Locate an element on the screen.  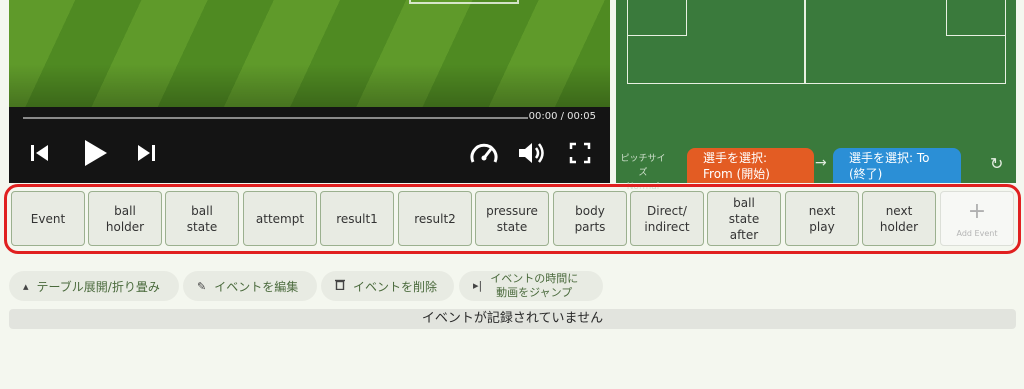
add-event-button: + Add Event is located at coordinates (977, 218).